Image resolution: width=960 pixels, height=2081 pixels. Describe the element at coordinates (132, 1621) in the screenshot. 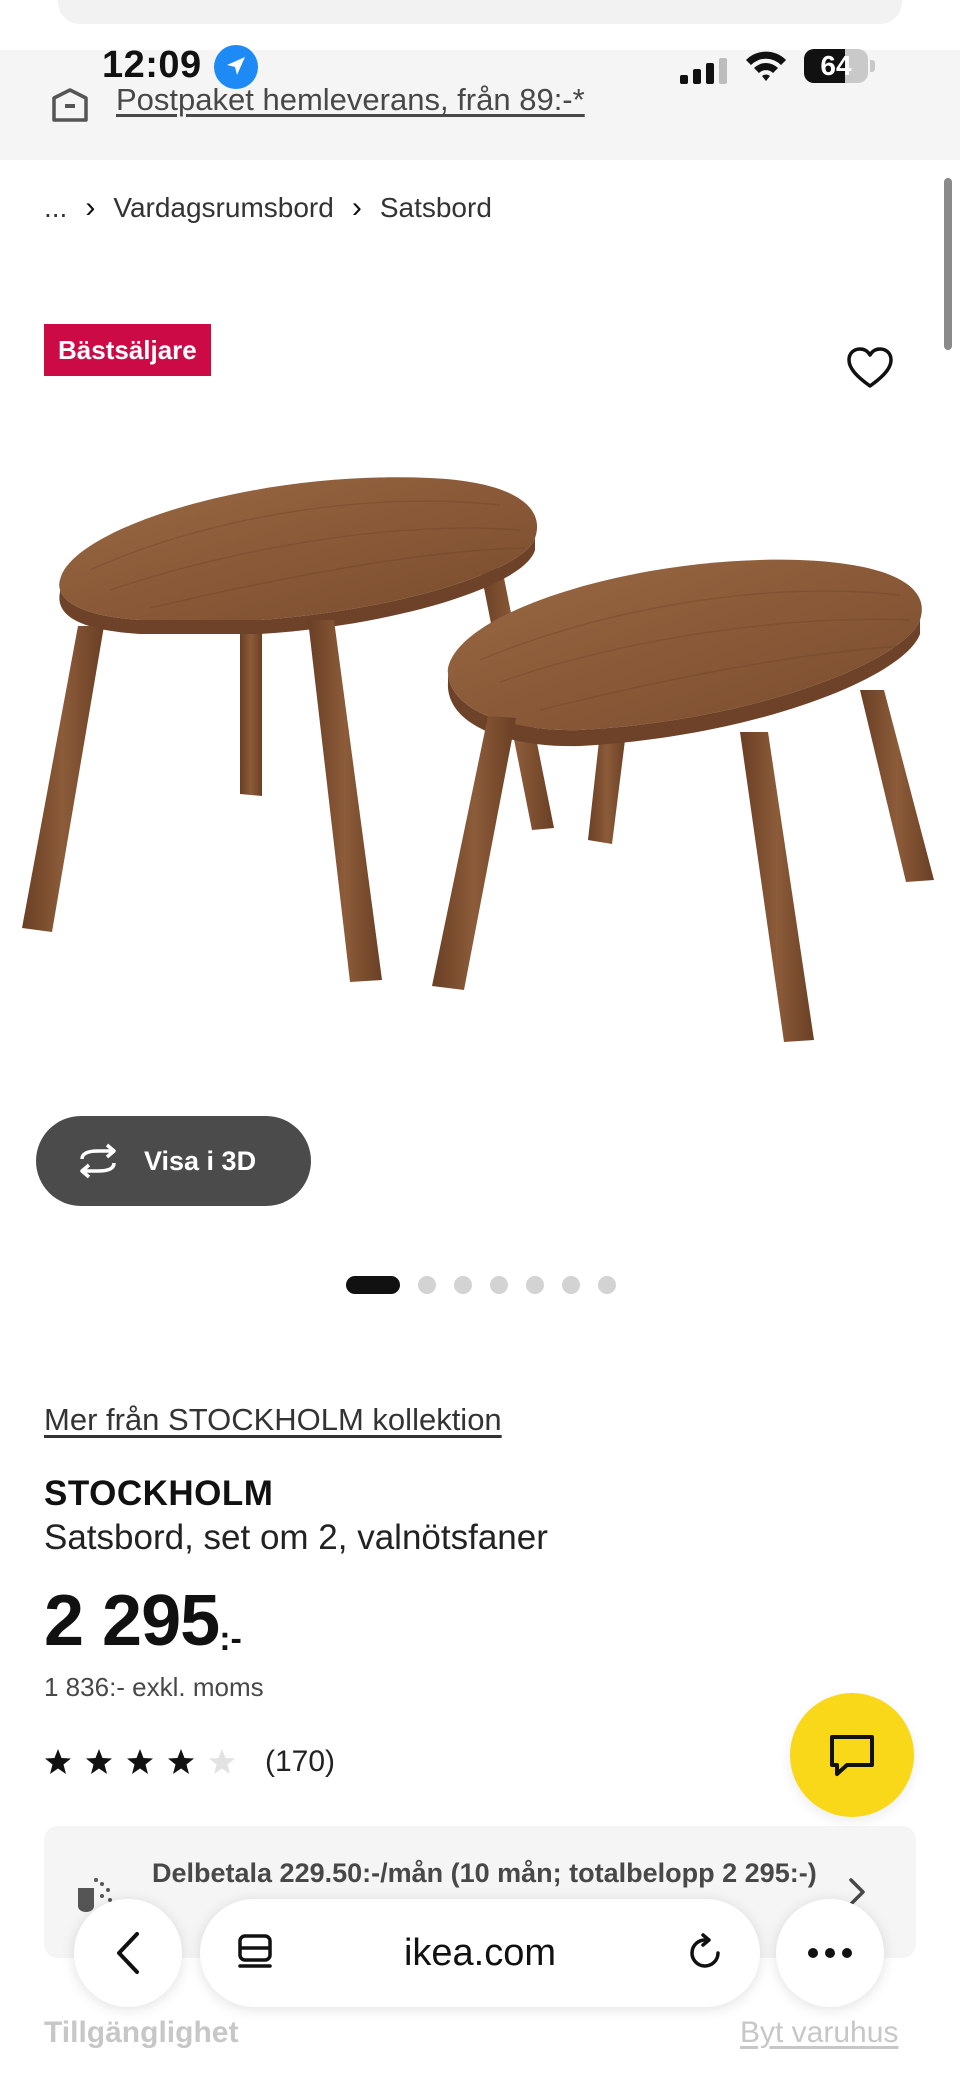

I see `price-amount: 2 295` at that location.